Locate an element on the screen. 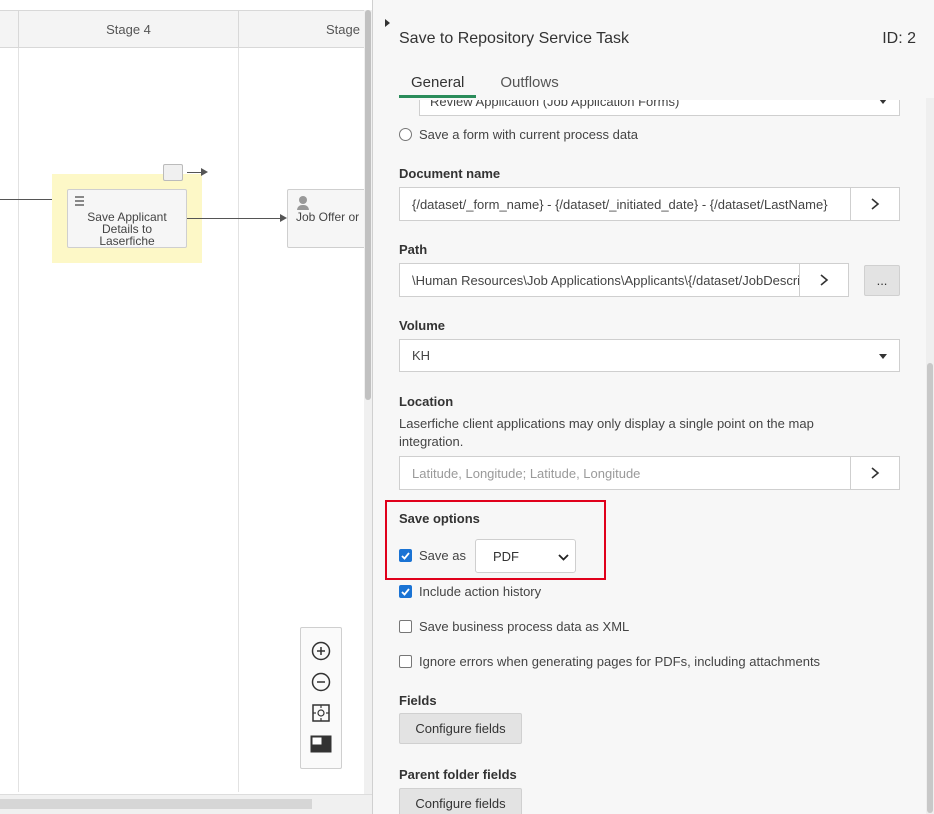  canvas-vertical-scrollbar is located at coordinates (368, 402).